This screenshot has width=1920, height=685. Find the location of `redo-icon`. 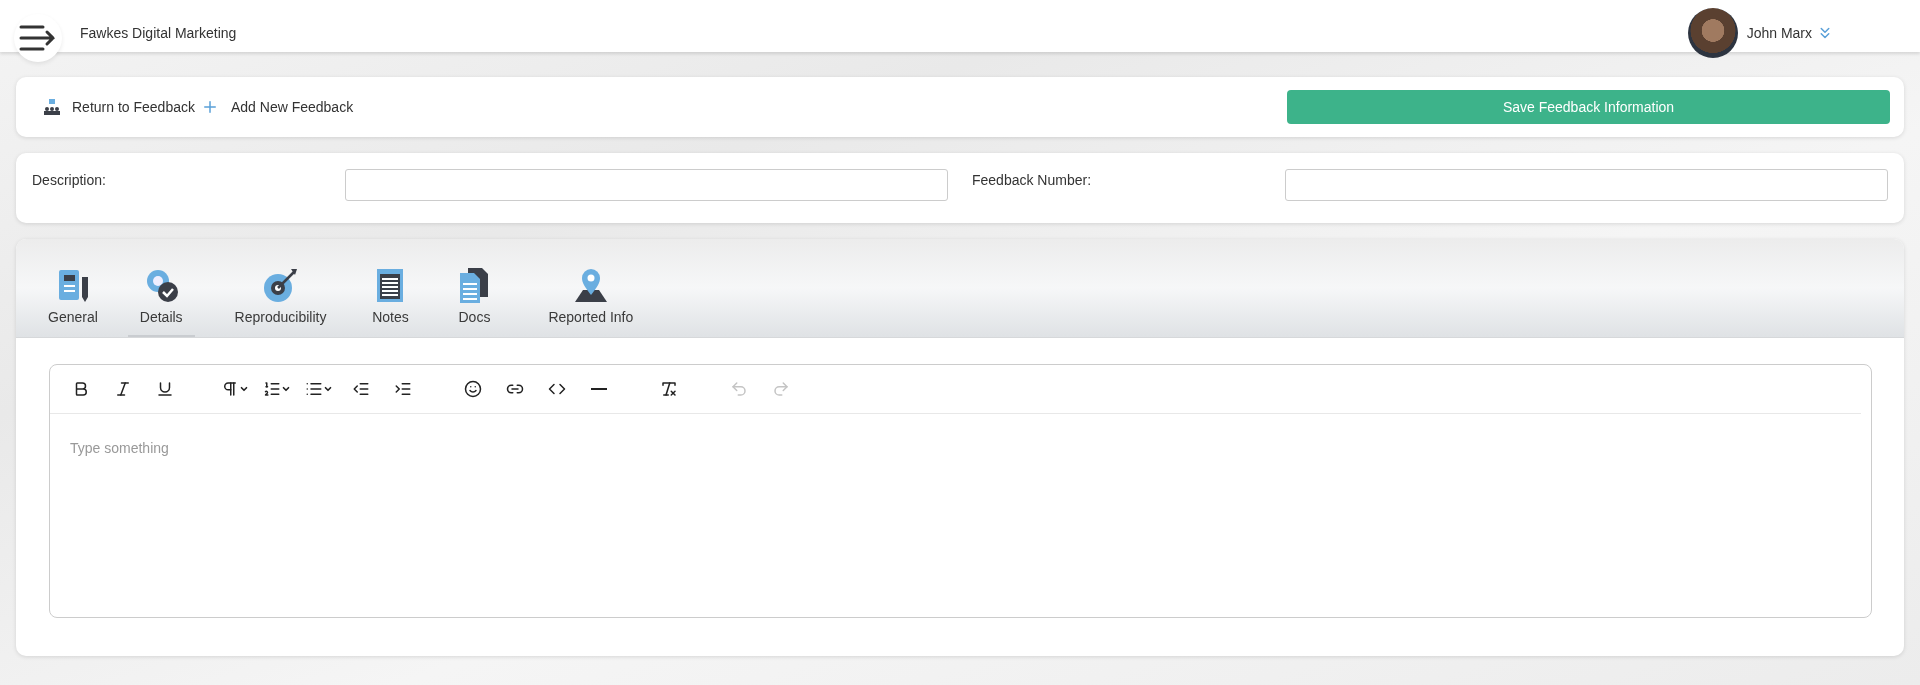

redo-icon is located at coordinates (781, 389).